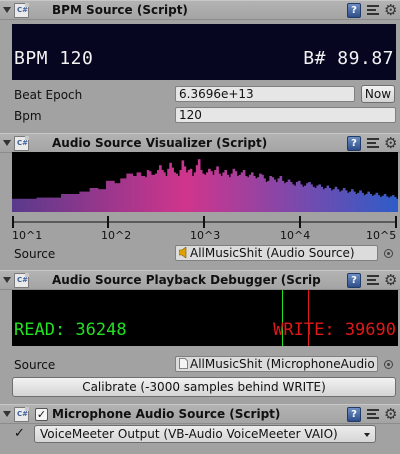 The width and height of the screenshot is (400, 454). What do you see at coordinates (41, 414) in the screenshot?
I see `component-enabled-checkbox: ✓` at bounding box center [41, 414].